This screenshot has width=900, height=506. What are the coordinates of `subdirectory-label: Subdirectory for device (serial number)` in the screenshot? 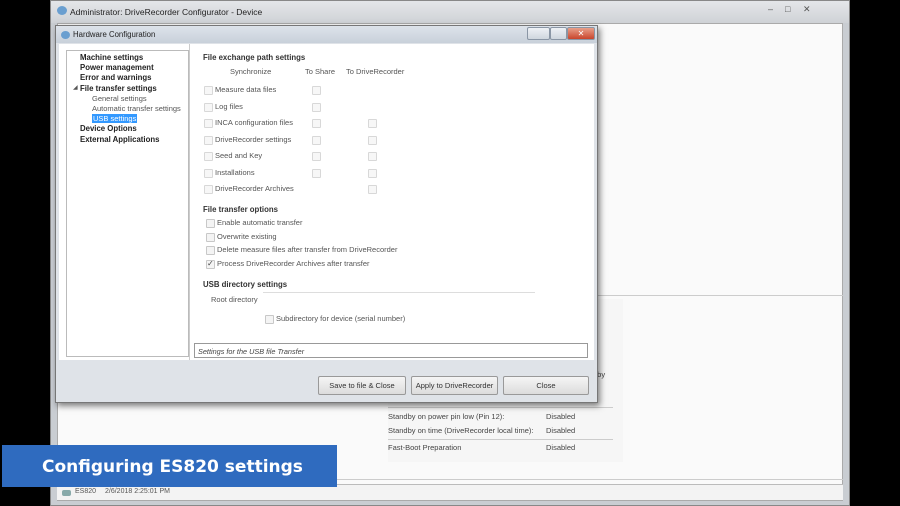 It's located at (341, 318).